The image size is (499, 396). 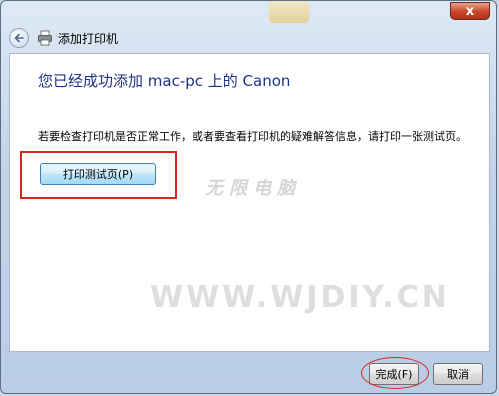 What do you see at coordinates (45, 38) in the screenshot?
I see `printer-icon` at bounding box center [45, 38].